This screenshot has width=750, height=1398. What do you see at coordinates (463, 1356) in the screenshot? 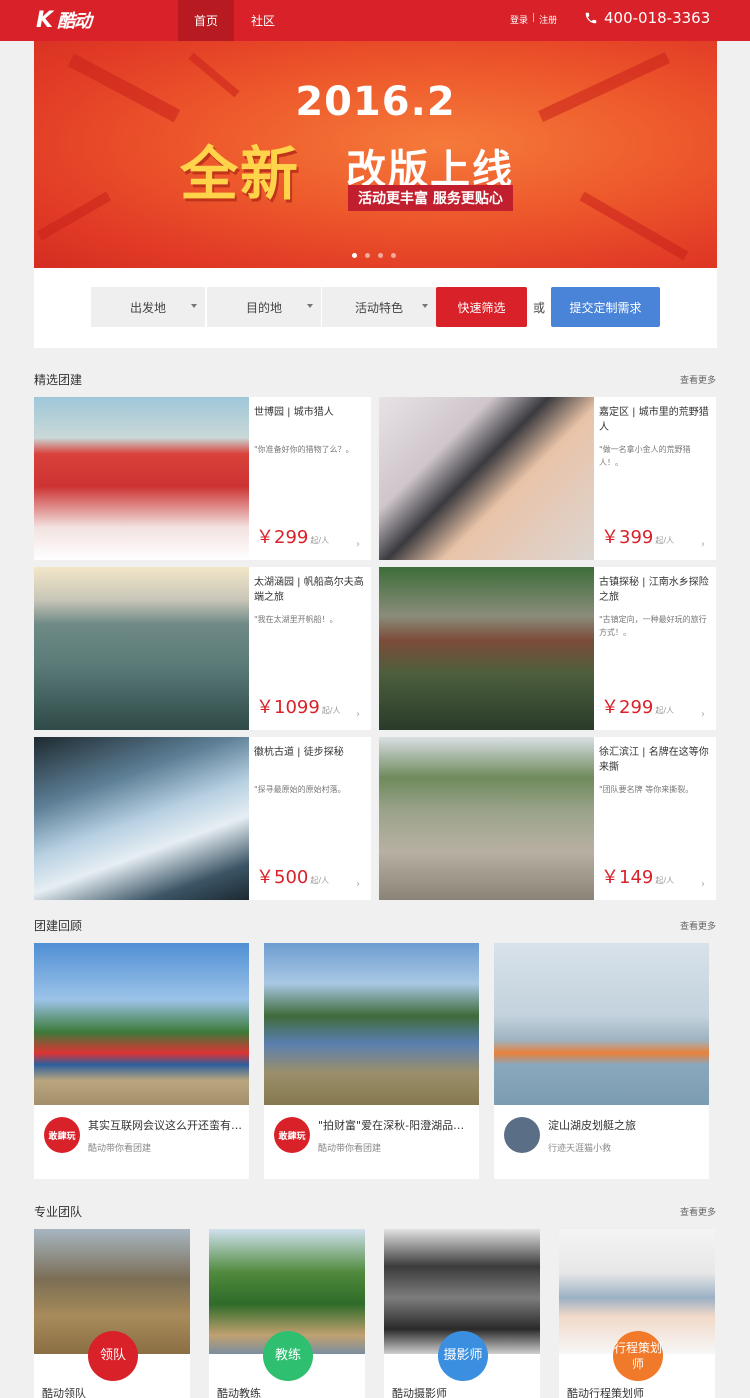
I see `role-badge: 摄影师` at bounding box center [463, 1356].